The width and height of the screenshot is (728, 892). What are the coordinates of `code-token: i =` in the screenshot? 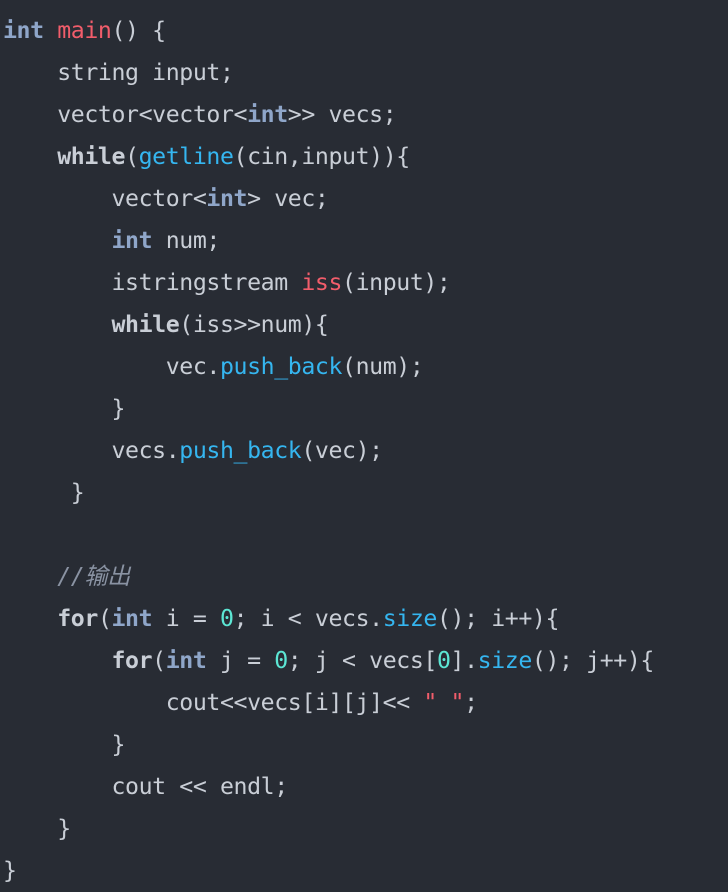 It's located at (186, 618).